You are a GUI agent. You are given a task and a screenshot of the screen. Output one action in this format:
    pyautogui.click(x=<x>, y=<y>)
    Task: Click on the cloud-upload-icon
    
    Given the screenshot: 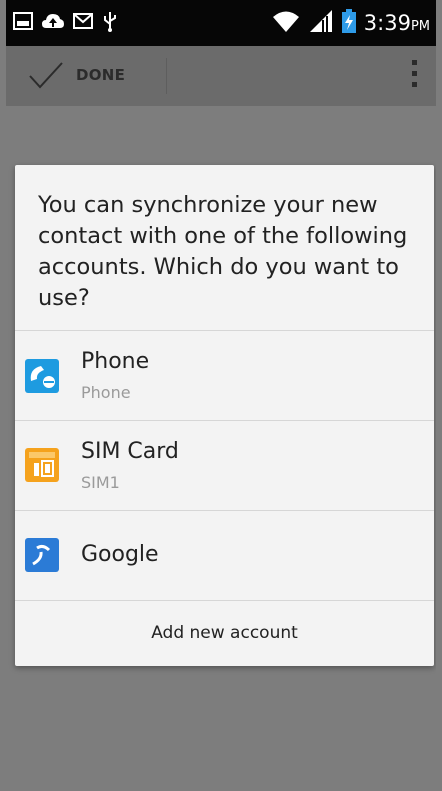 What is the action you would take?
    pyautogui.click(x=53, y=23)
    